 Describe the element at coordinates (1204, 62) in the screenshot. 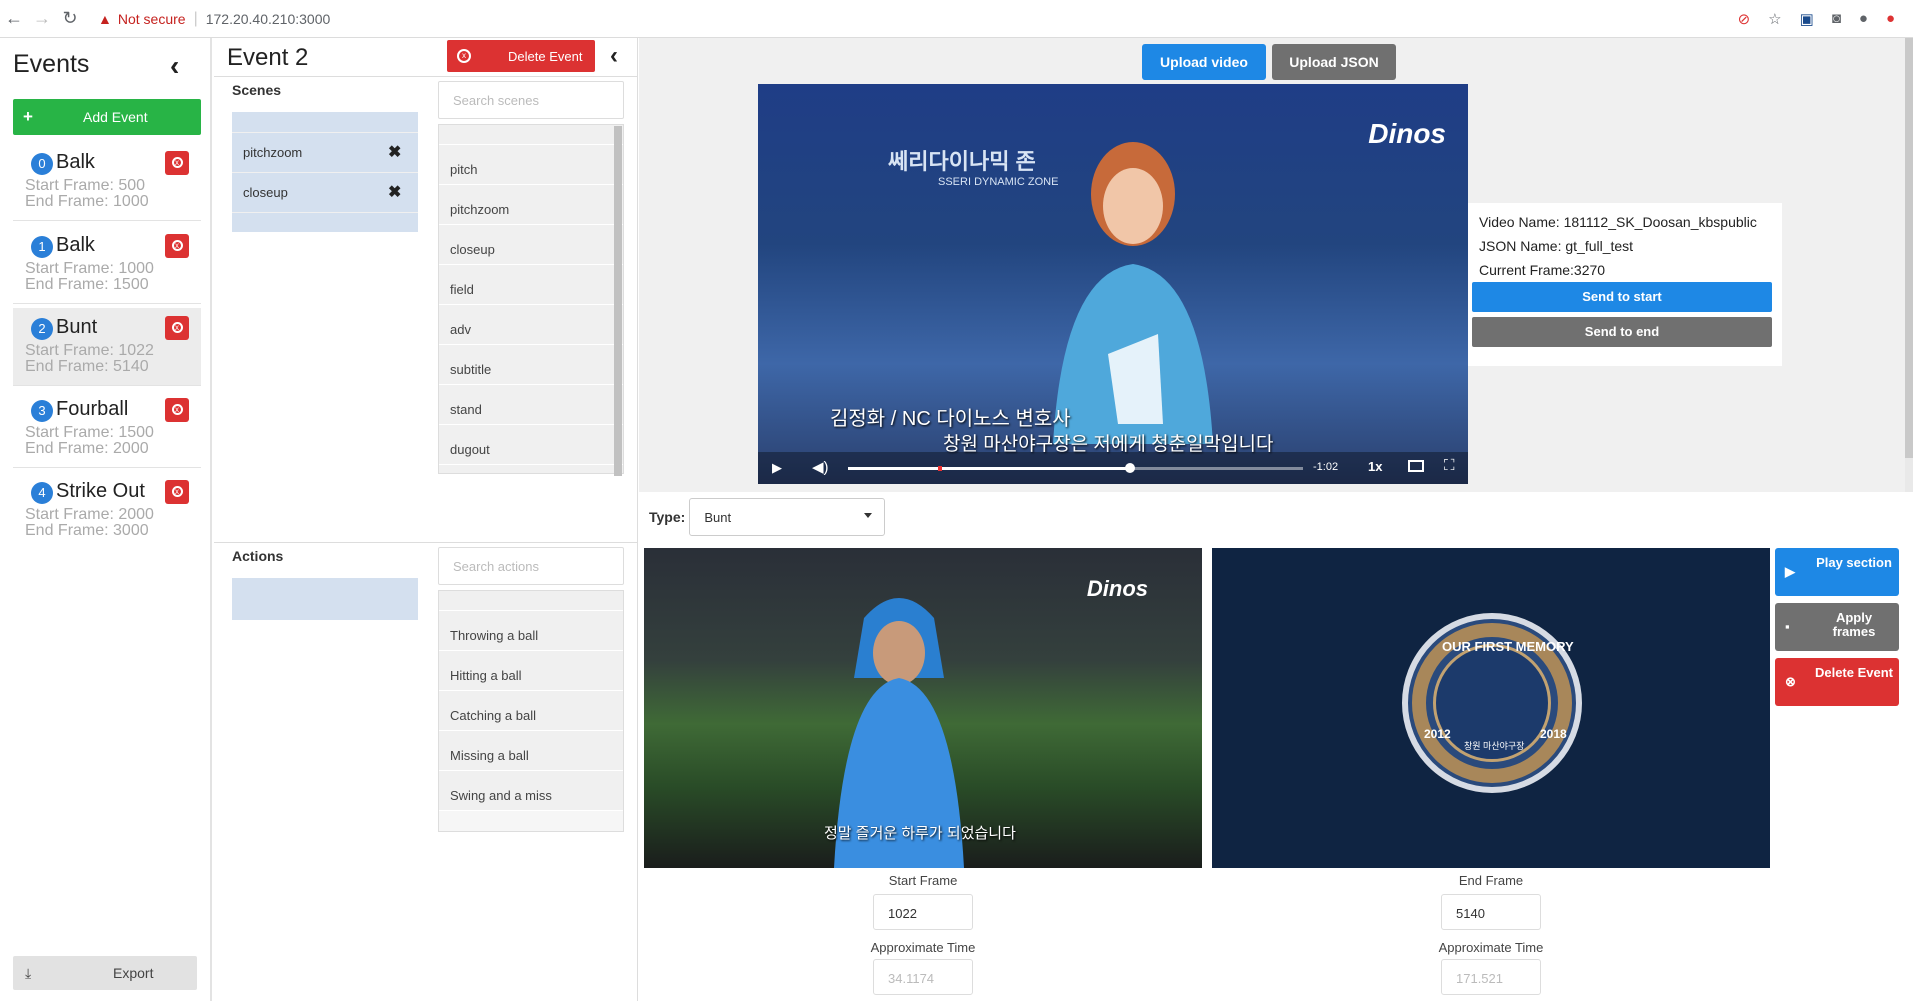

I see `upload-video-button: Upload video` at that location.